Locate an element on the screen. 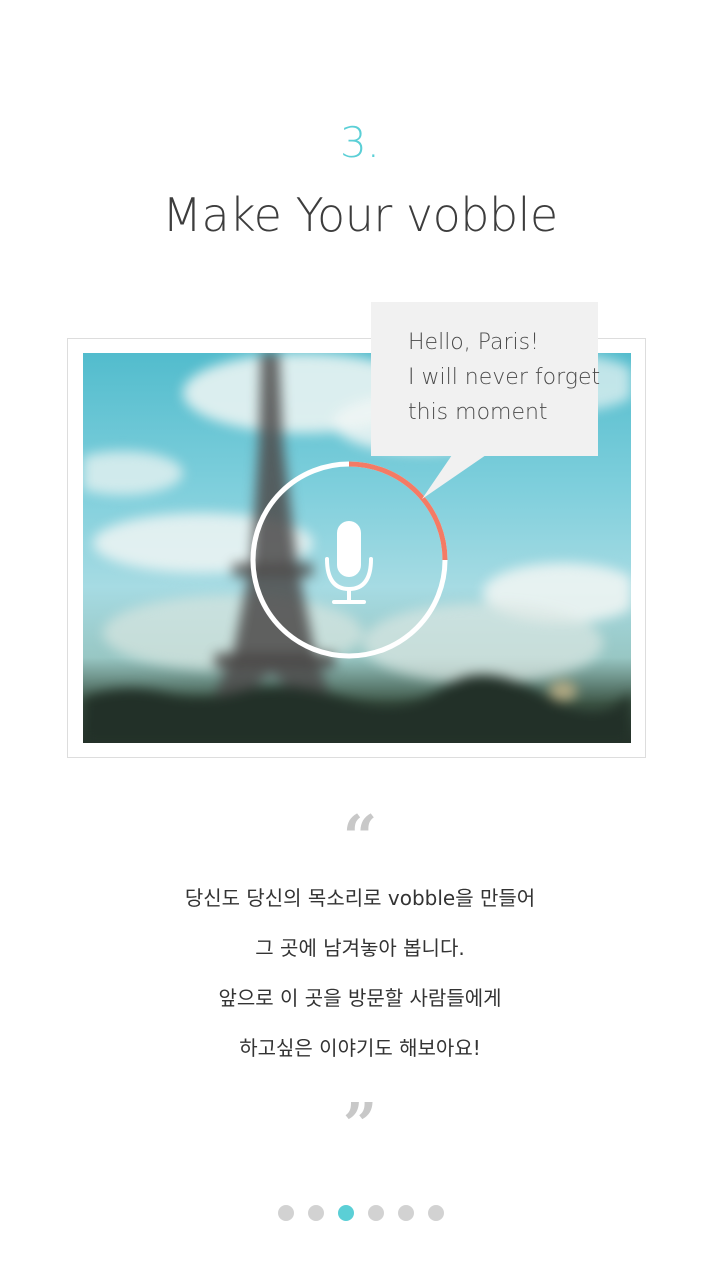 Image resolution: width=720 pixels, height=1280 pixels. open-quote-icon: “ is located at coordinates (360, 838).